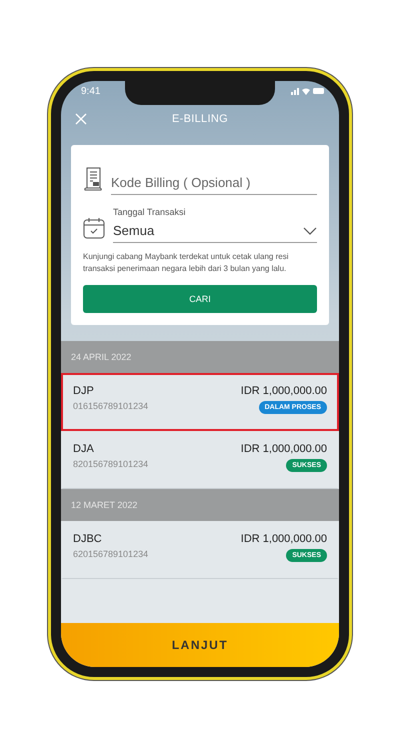 The image size is (400, 743). What do you see at coordinates (81, 119) in the screenshot?
I see `close-icon` at bounding box center [81, 119].